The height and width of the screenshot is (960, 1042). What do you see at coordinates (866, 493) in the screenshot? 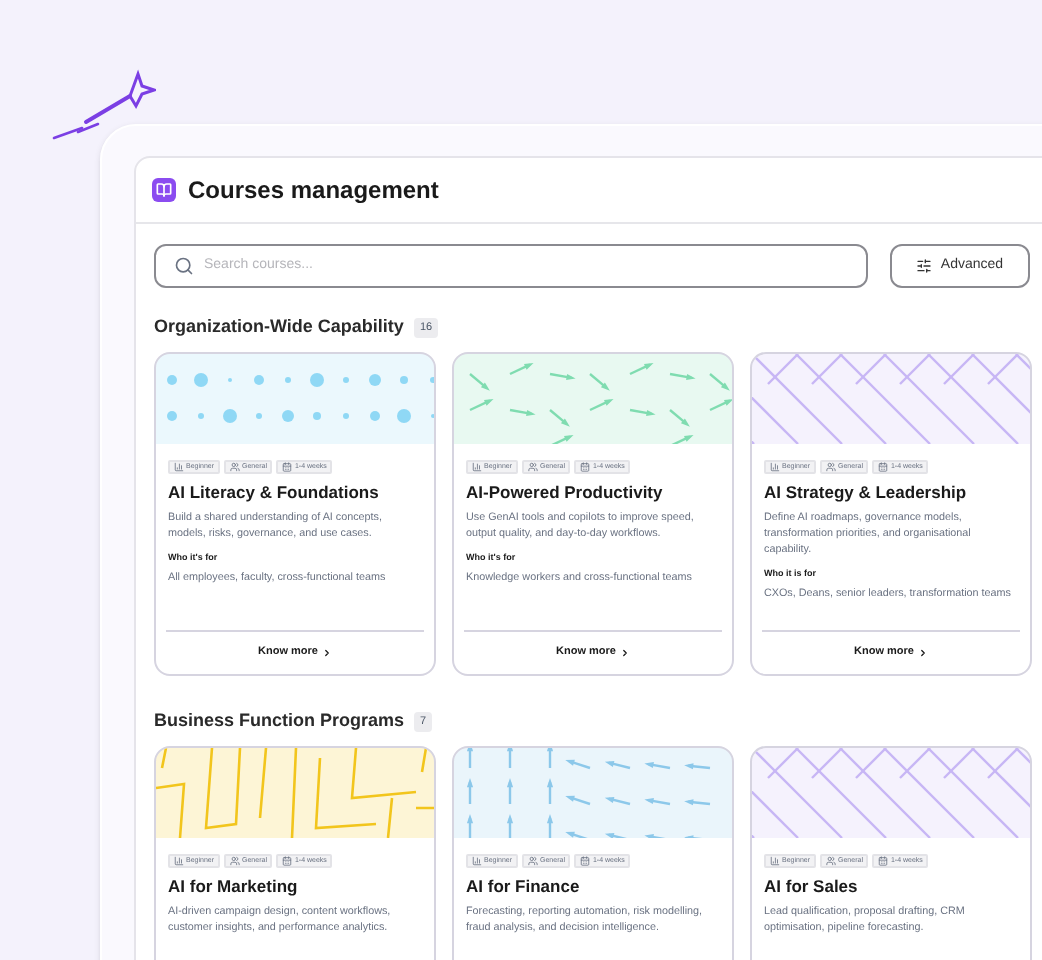
I see `course-title: AI Strategy & Leadership` at bounding box center [866, 493].